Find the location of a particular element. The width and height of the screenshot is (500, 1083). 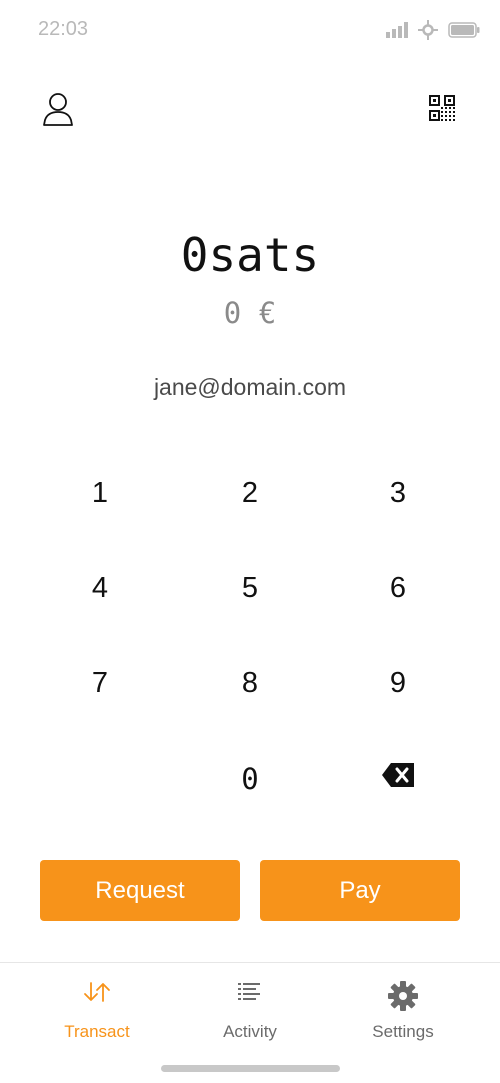

nav-tab-transact: Transact is located at coordinates (97, 1008).